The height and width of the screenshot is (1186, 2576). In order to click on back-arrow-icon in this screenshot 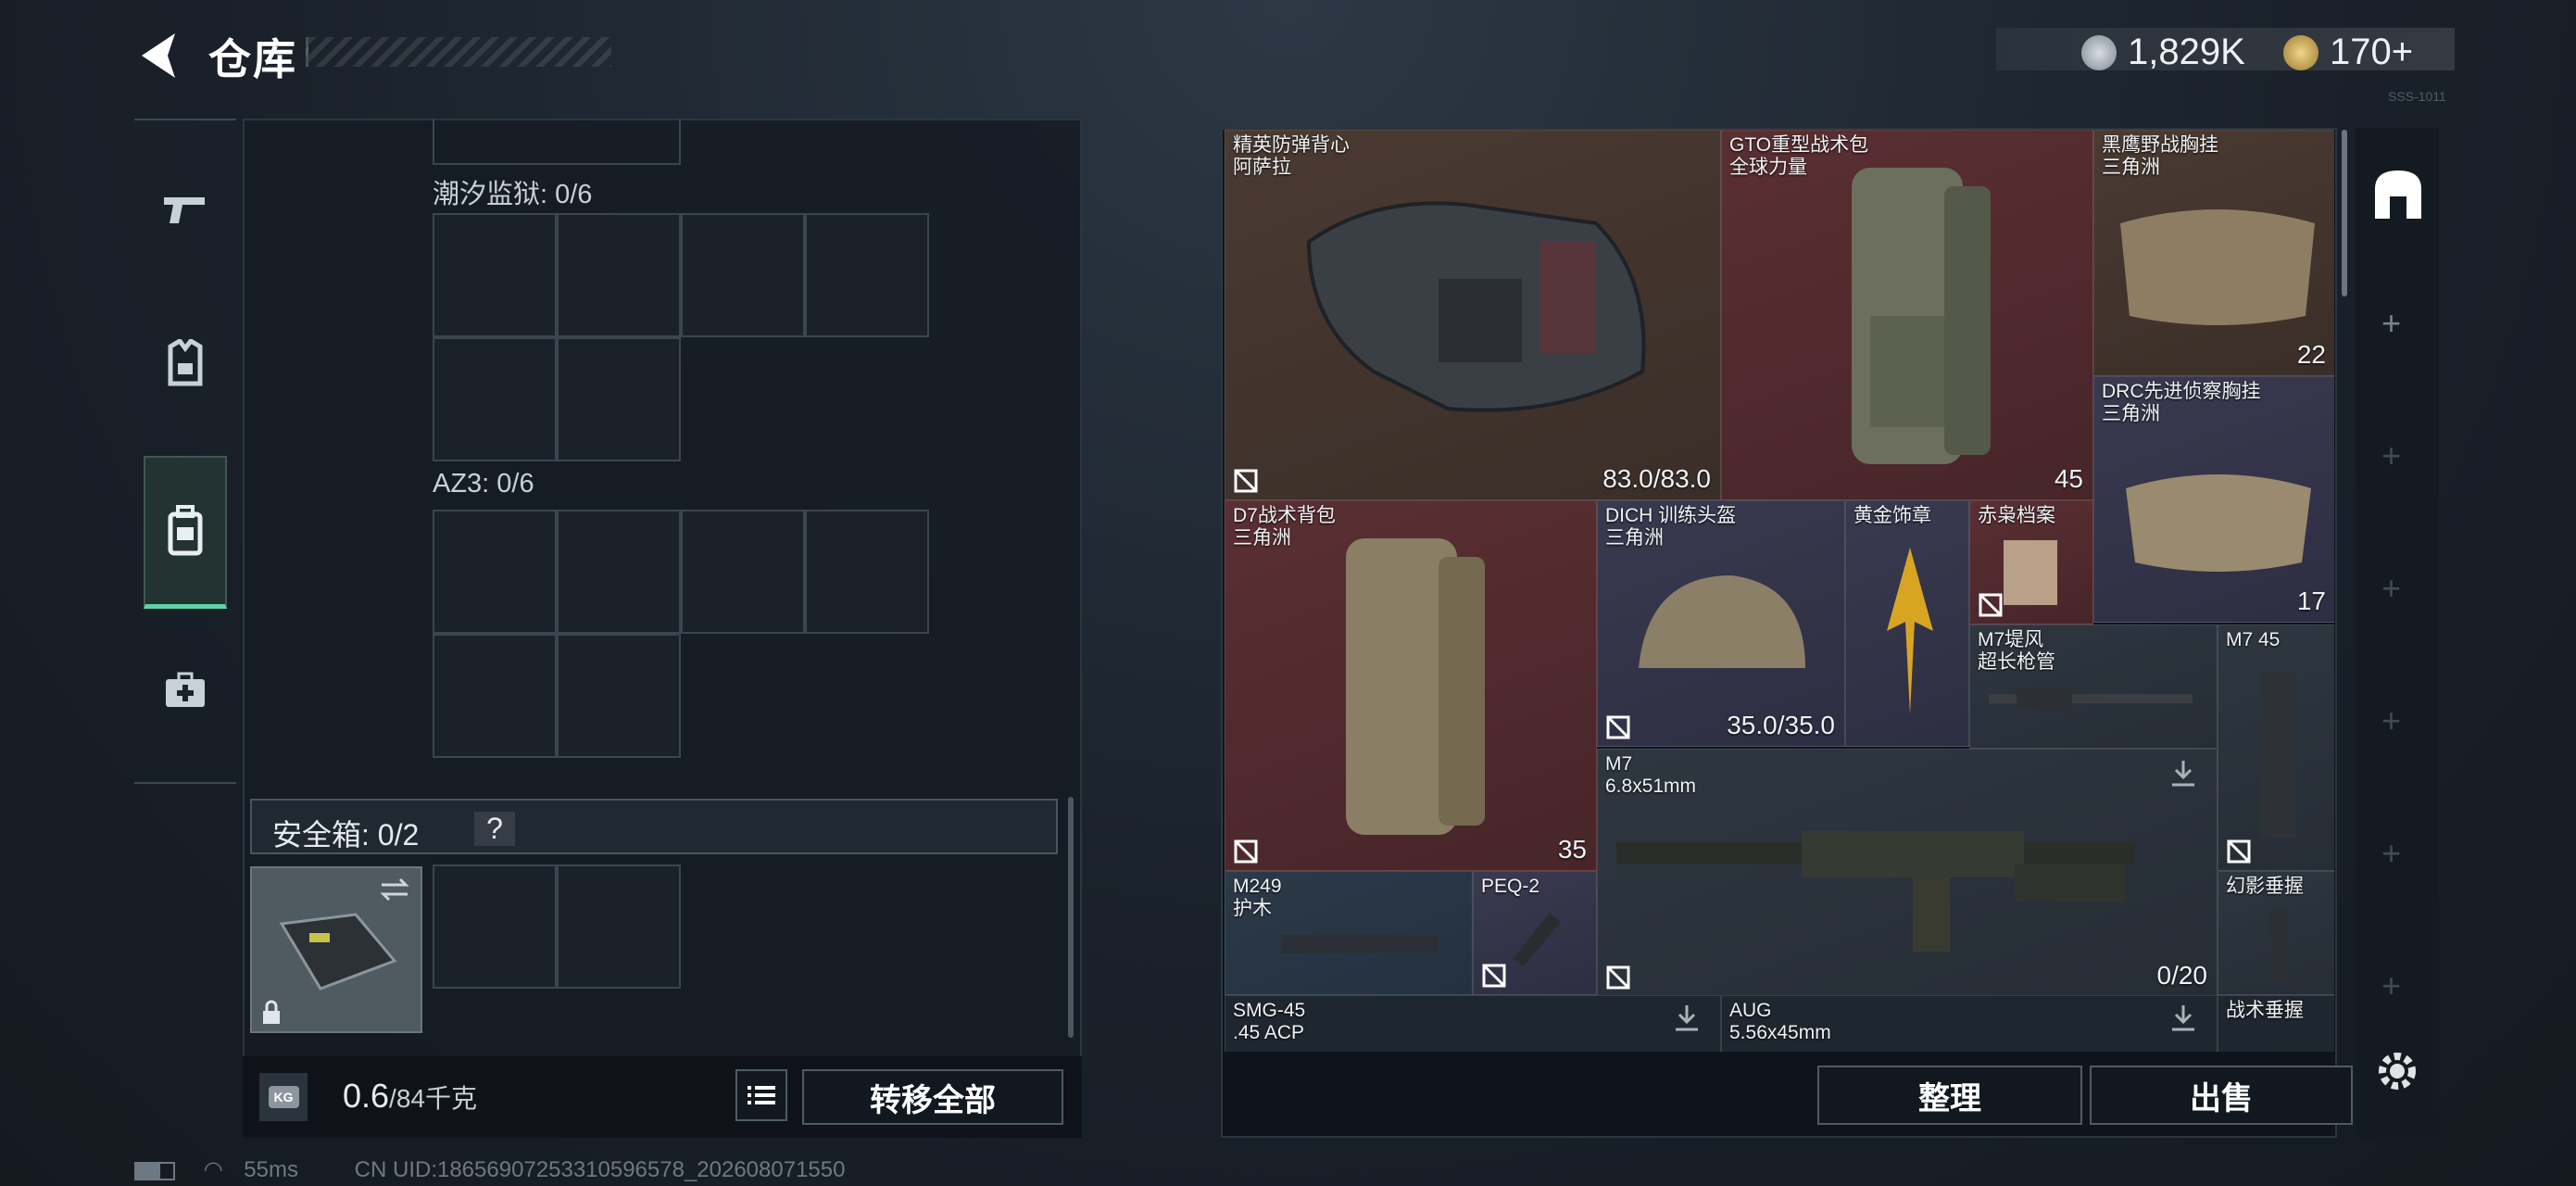, I will do `click(158, 56)`.